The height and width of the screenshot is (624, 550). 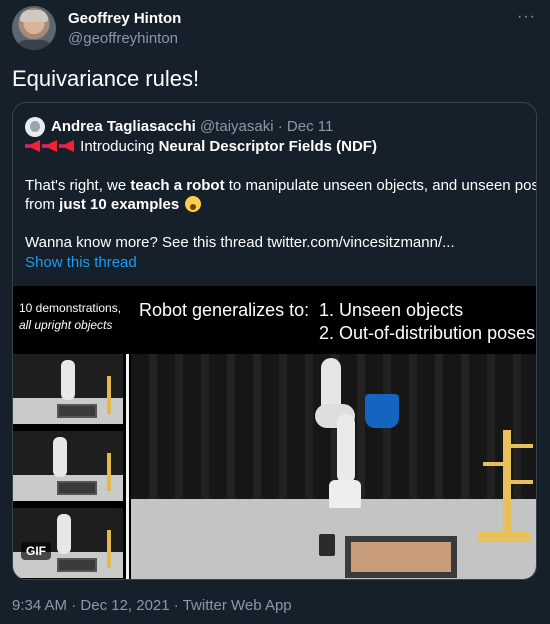 I want to click on robot-arm, so click(x=346, y=449).